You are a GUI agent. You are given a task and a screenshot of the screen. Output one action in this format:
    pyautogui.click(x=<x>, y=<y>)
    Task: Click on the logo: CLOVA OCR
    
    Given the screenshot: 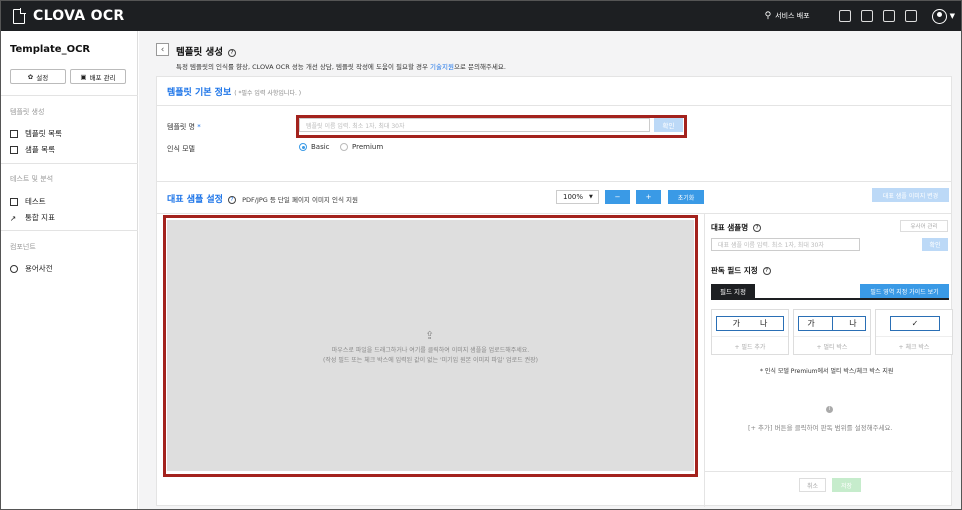 What is the action you would take?
    pyautogui.click(x=69, y=15)
    